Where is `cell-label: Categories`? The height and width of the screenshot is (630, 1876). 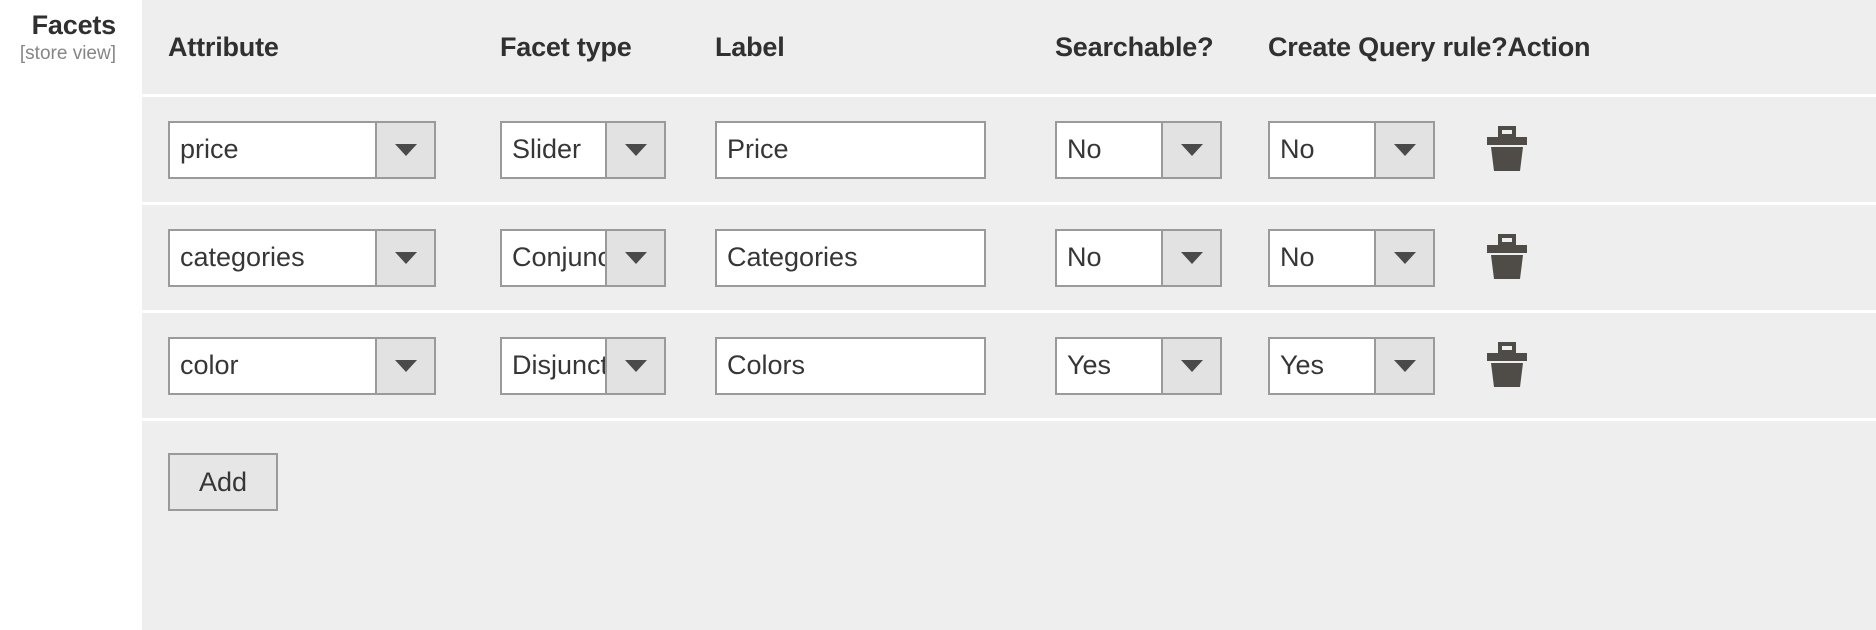
cell-label: Categories is located at coordinates (885, 257).